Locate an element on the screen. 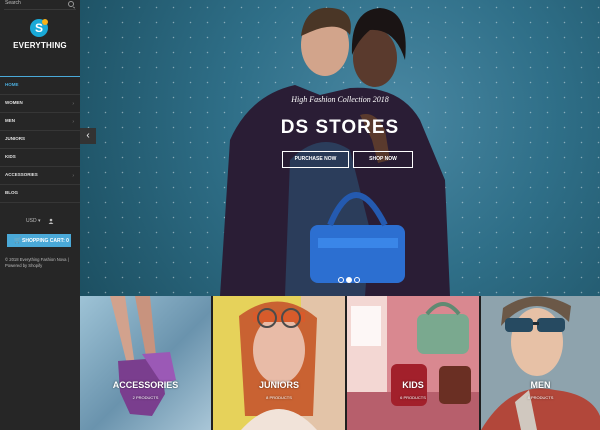 The image size is (600, 430). brand-name: EVERYTHING is located at coordinates (40, 45).